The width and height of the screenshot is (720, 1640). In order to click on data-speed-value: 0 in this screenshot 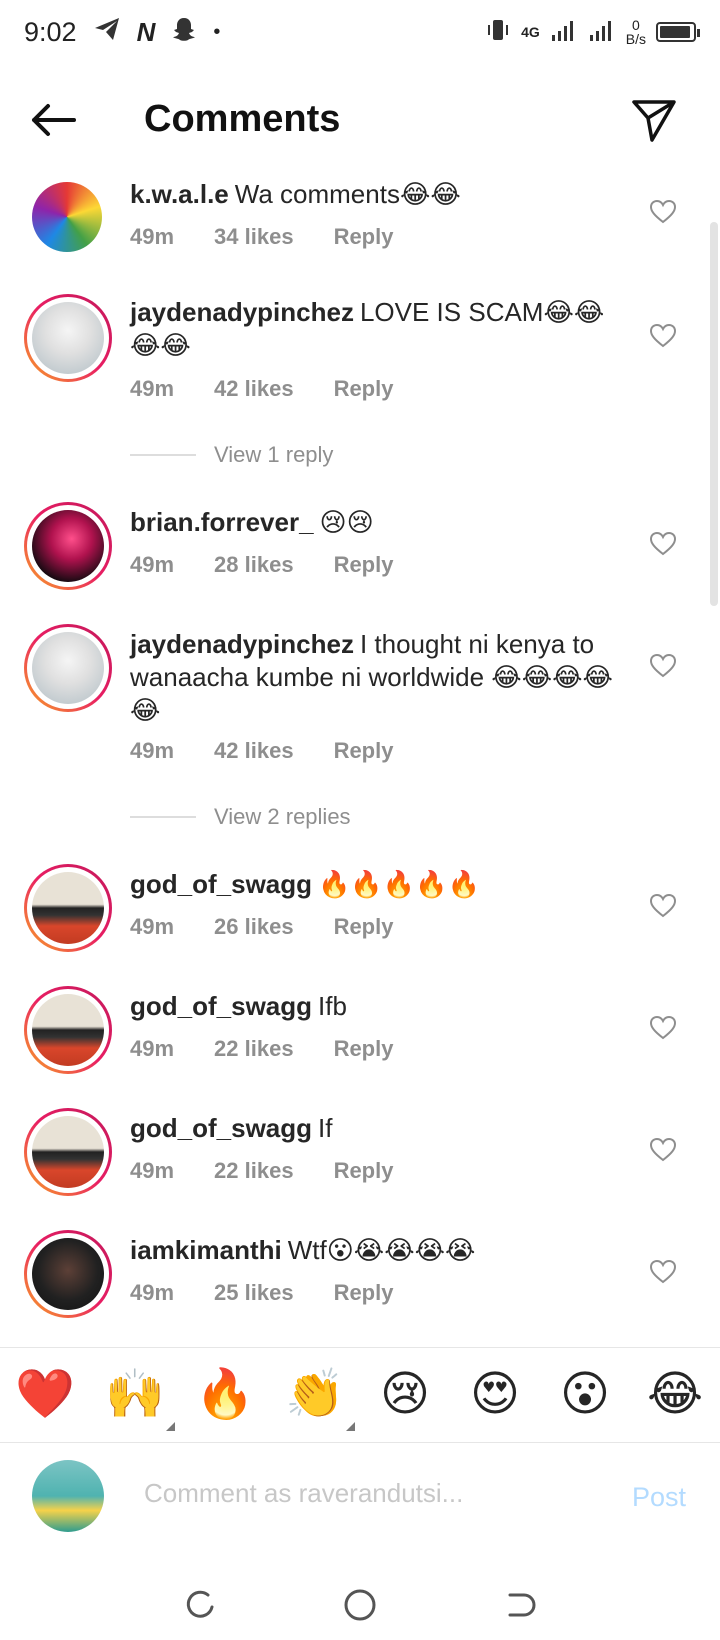, I will do `click(635, 25)`.